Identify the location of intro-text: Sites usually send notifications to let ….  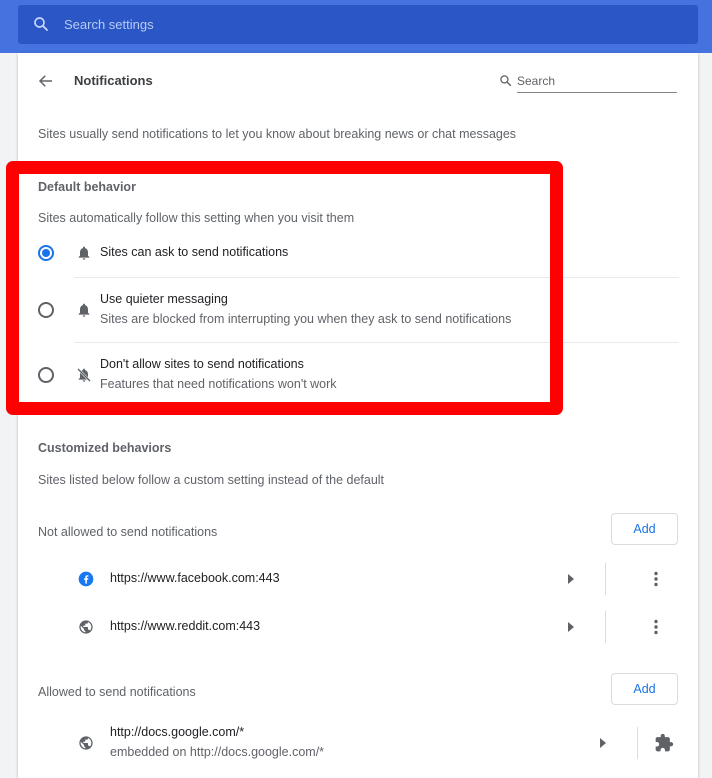
(277, 134).